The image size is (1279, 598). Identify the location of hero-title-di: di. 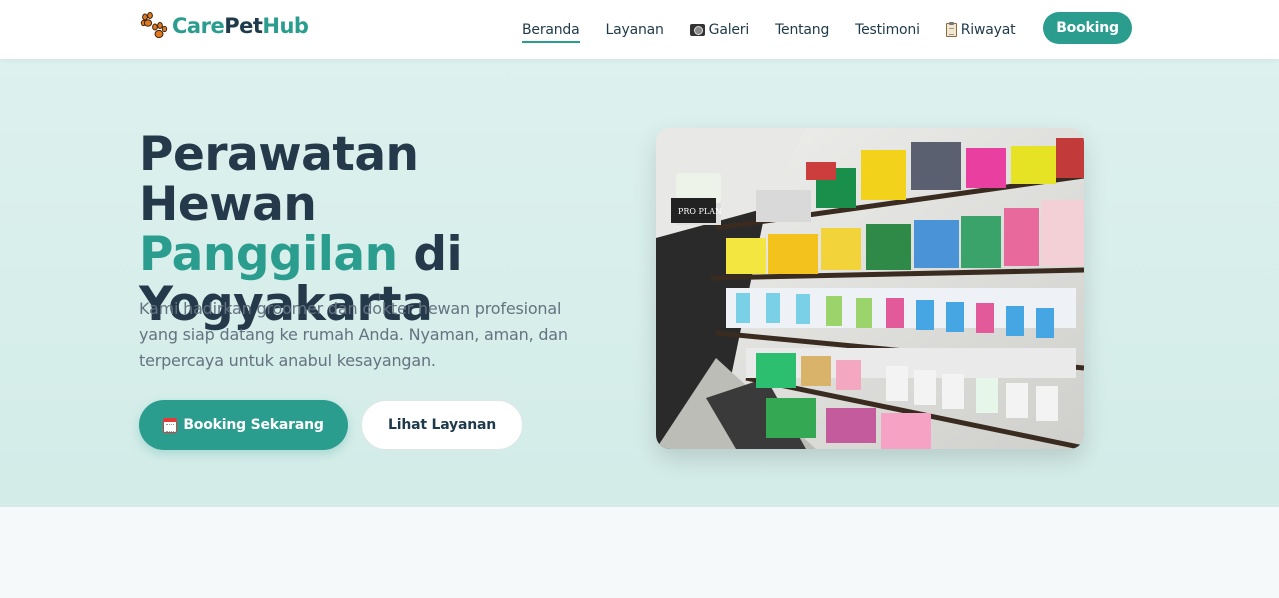
(430, 254).